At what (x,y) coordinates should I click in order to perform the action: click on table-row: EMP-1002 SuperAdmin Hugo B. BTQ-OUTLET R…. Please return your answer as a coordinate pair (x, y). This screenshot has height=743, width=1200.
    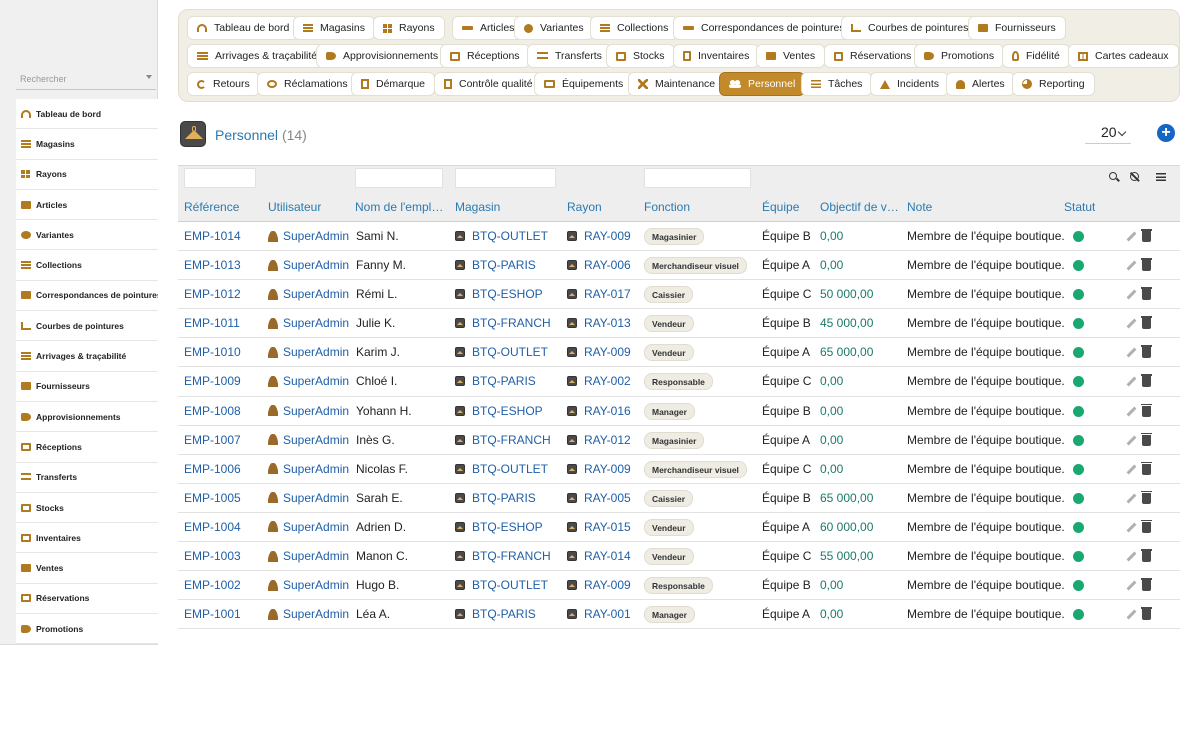
    Looking at the image, I should click on (679, 586).